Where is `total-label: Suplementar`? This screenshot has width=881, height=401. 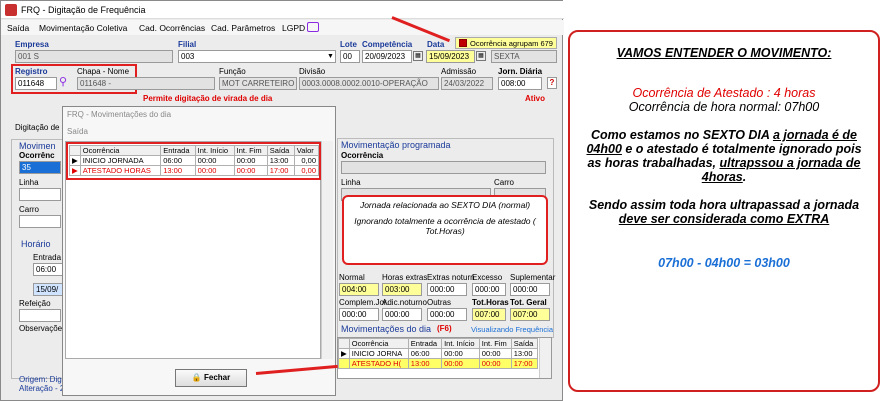 total-label: Suplementar is located at coordinates (533, 277).